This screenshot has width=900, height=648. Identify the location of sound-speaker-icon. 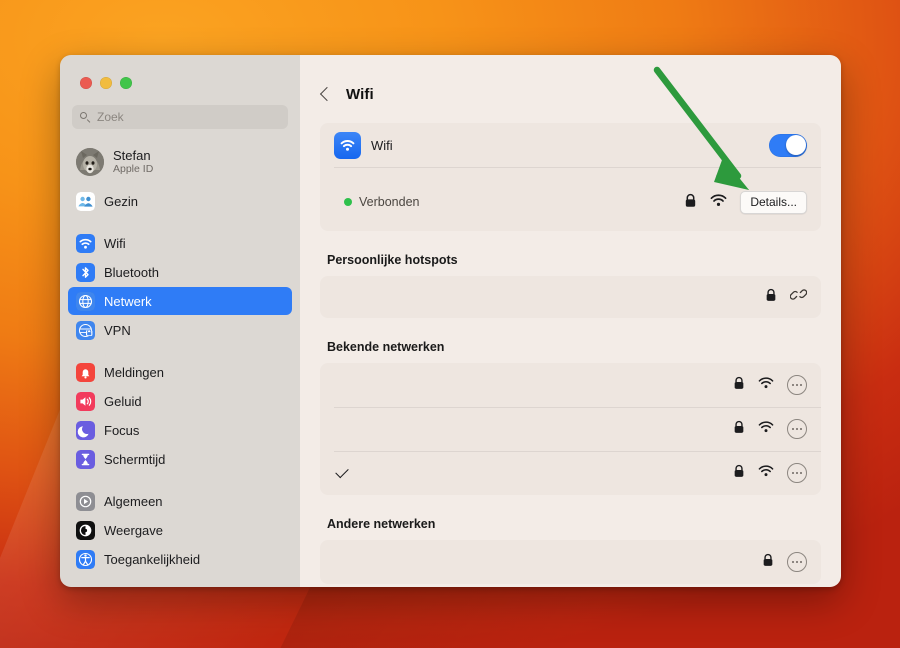
(85, 401).